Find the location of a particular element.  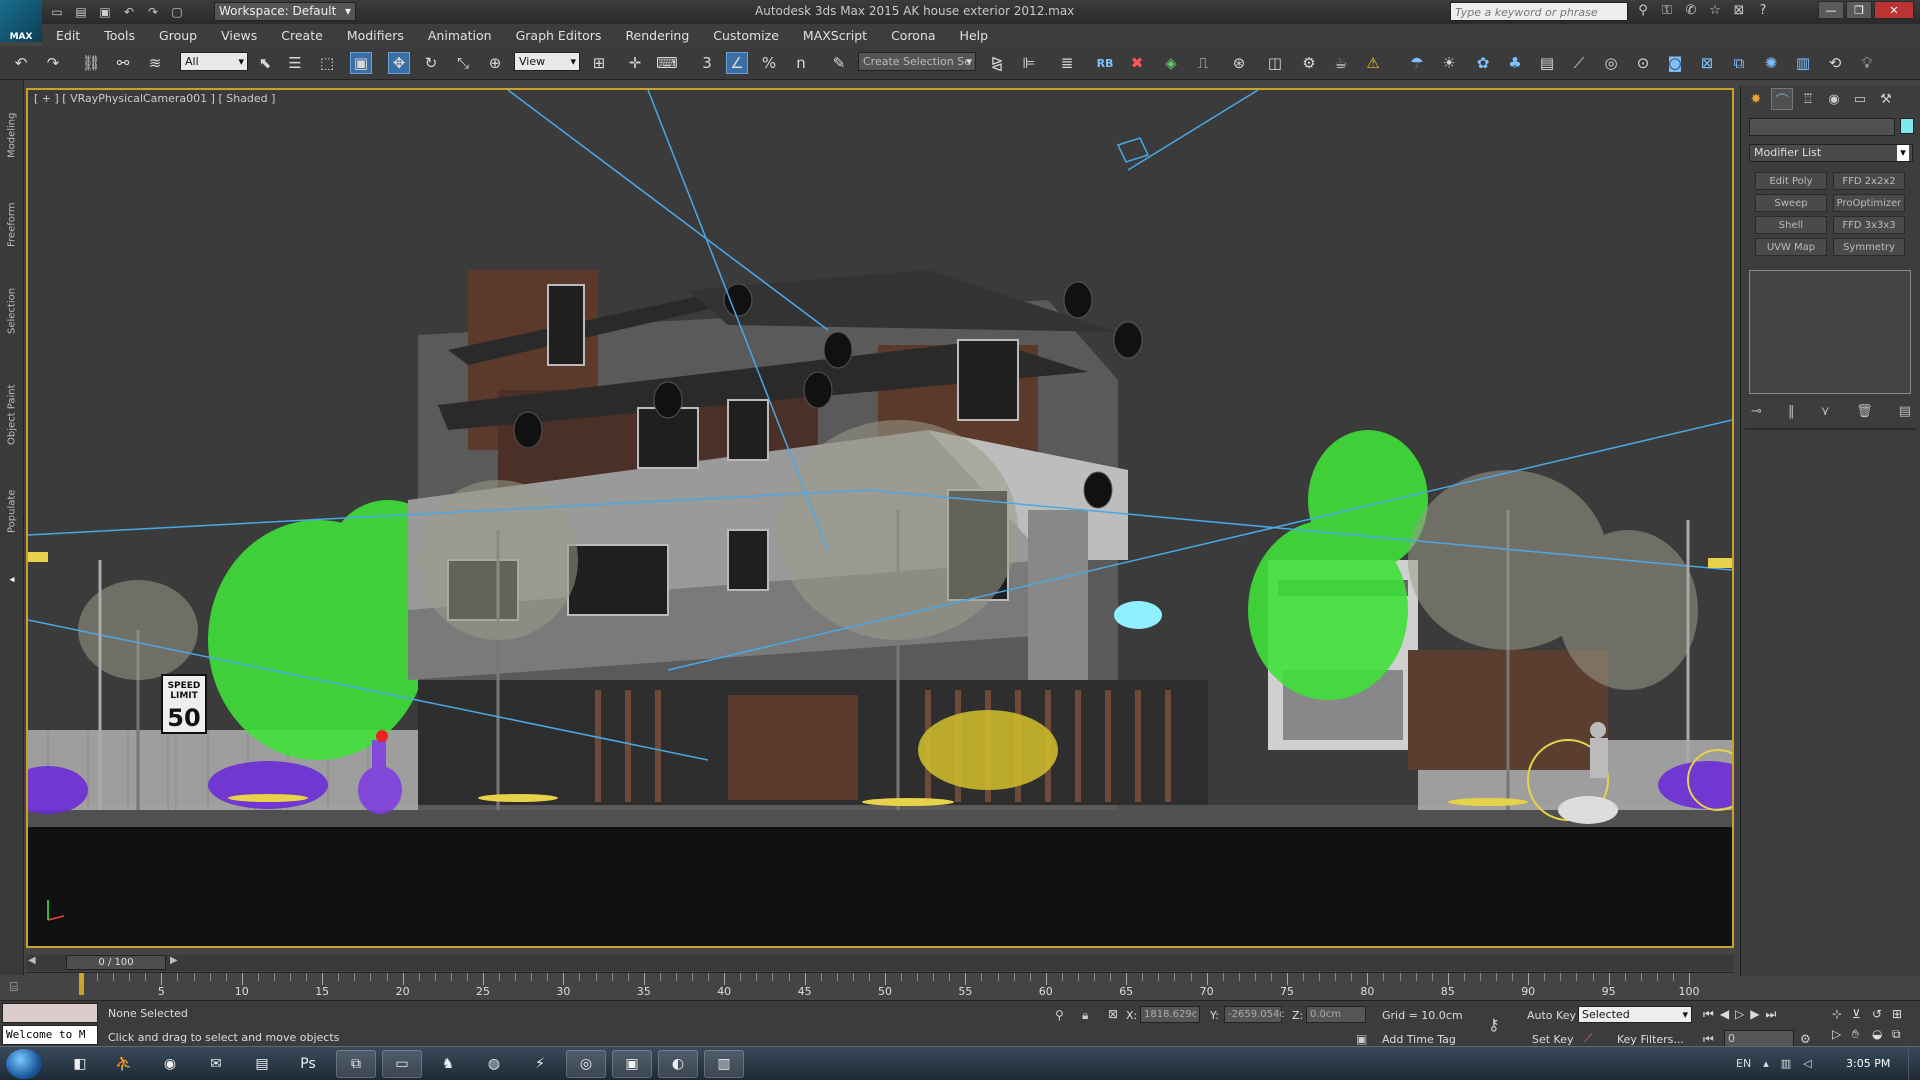

exchange-icon: ⊠ is located at coordinates (1739, 10).